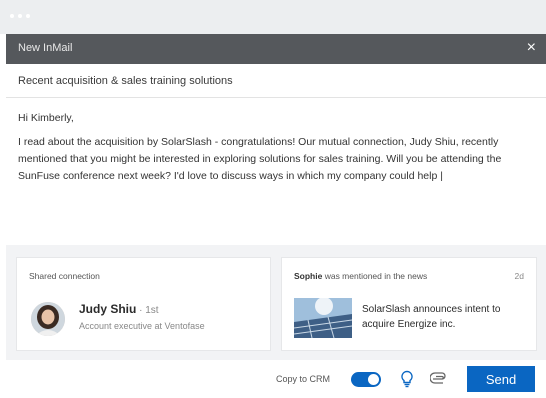  What do you see at coordinates (46, 118) in the screenshot?
I see `message-greeting: Hi Kimberly,` at bounding box center [46, 118].